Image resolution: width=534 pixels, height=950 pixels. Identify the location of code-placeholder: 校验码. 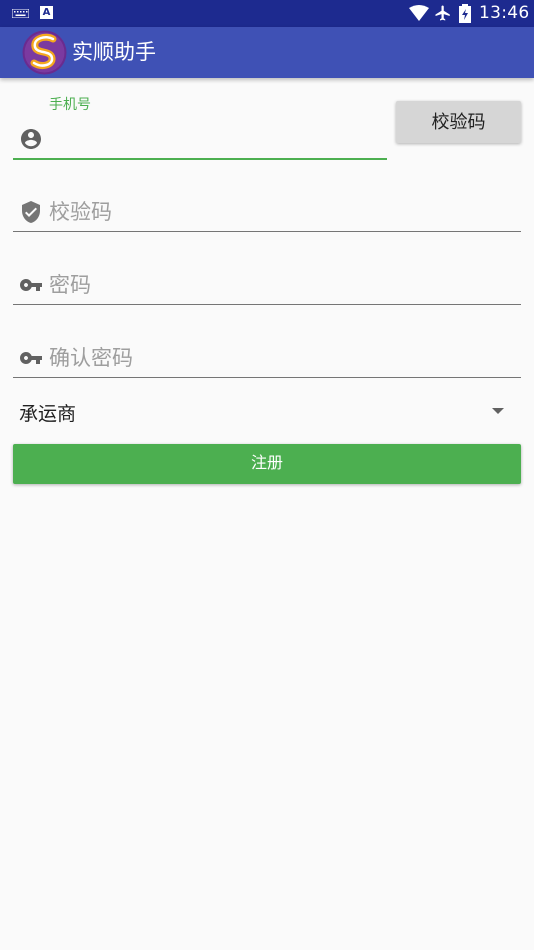
(80, 212).